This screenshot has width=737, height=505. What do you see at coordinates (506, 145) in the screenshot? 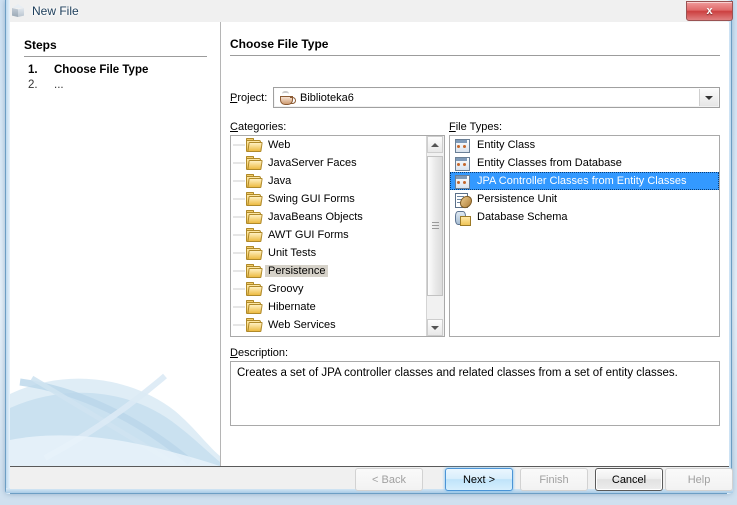
I see `list-item-label: Entity Class` at bounding box center [506, 145].